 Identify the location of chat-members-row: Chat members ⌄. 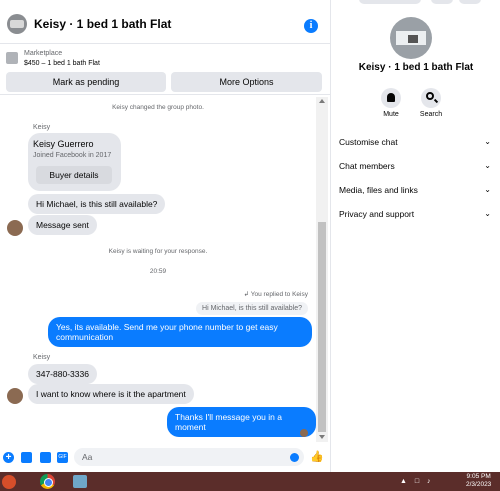
(415, 166).